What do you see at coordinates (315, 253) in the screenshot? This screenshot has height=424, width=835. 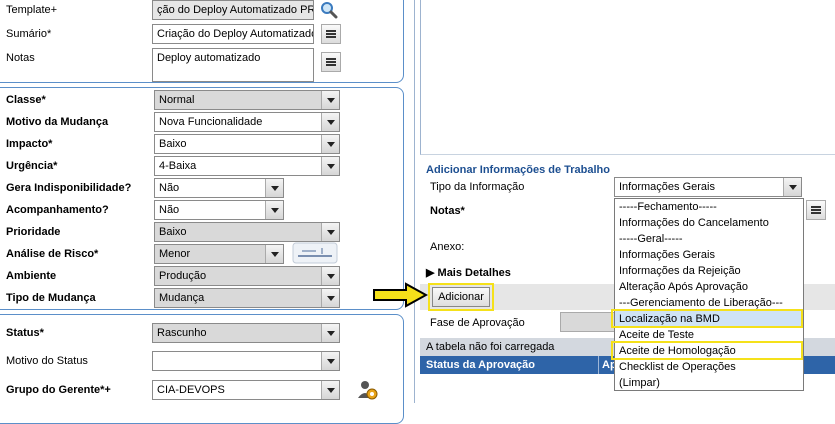 I see `risk-calculator-icon` at bounding box center [315, 253].